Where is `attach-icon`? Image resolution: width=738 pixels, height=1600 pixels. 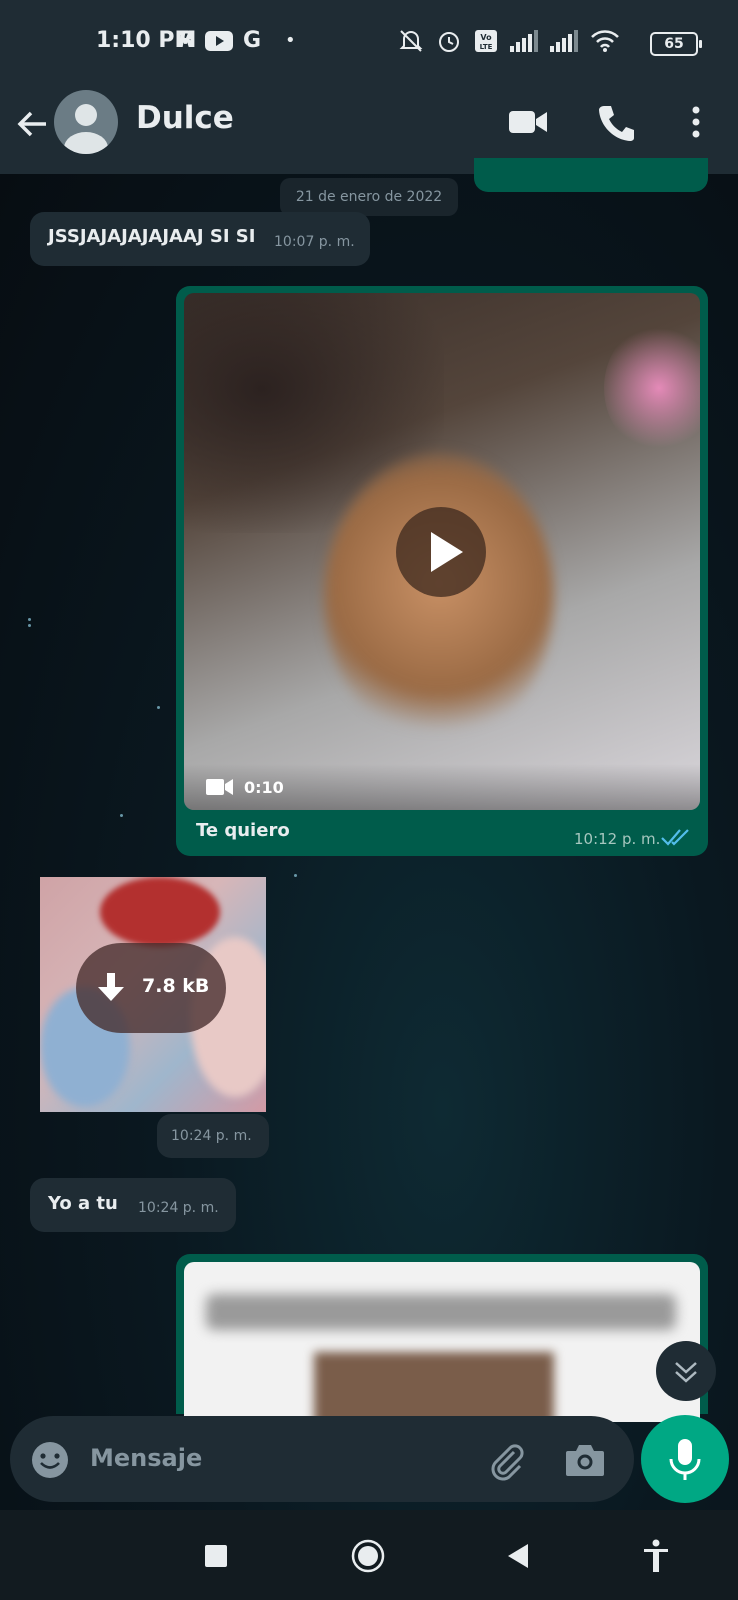
attach-icon is located at coordinates (506, 1460).